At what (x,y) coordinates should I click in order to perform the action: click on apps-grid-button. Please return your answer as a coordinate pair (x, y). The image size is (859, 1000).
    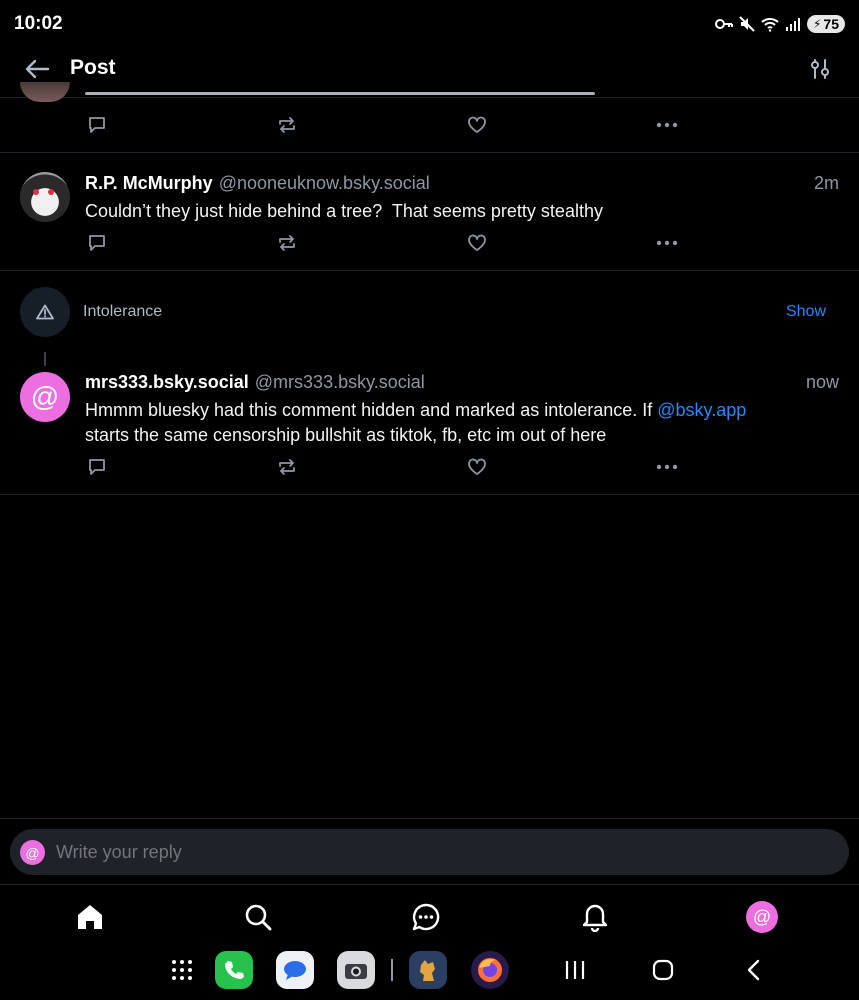
    Looking at the image, I should click on (182, 970).